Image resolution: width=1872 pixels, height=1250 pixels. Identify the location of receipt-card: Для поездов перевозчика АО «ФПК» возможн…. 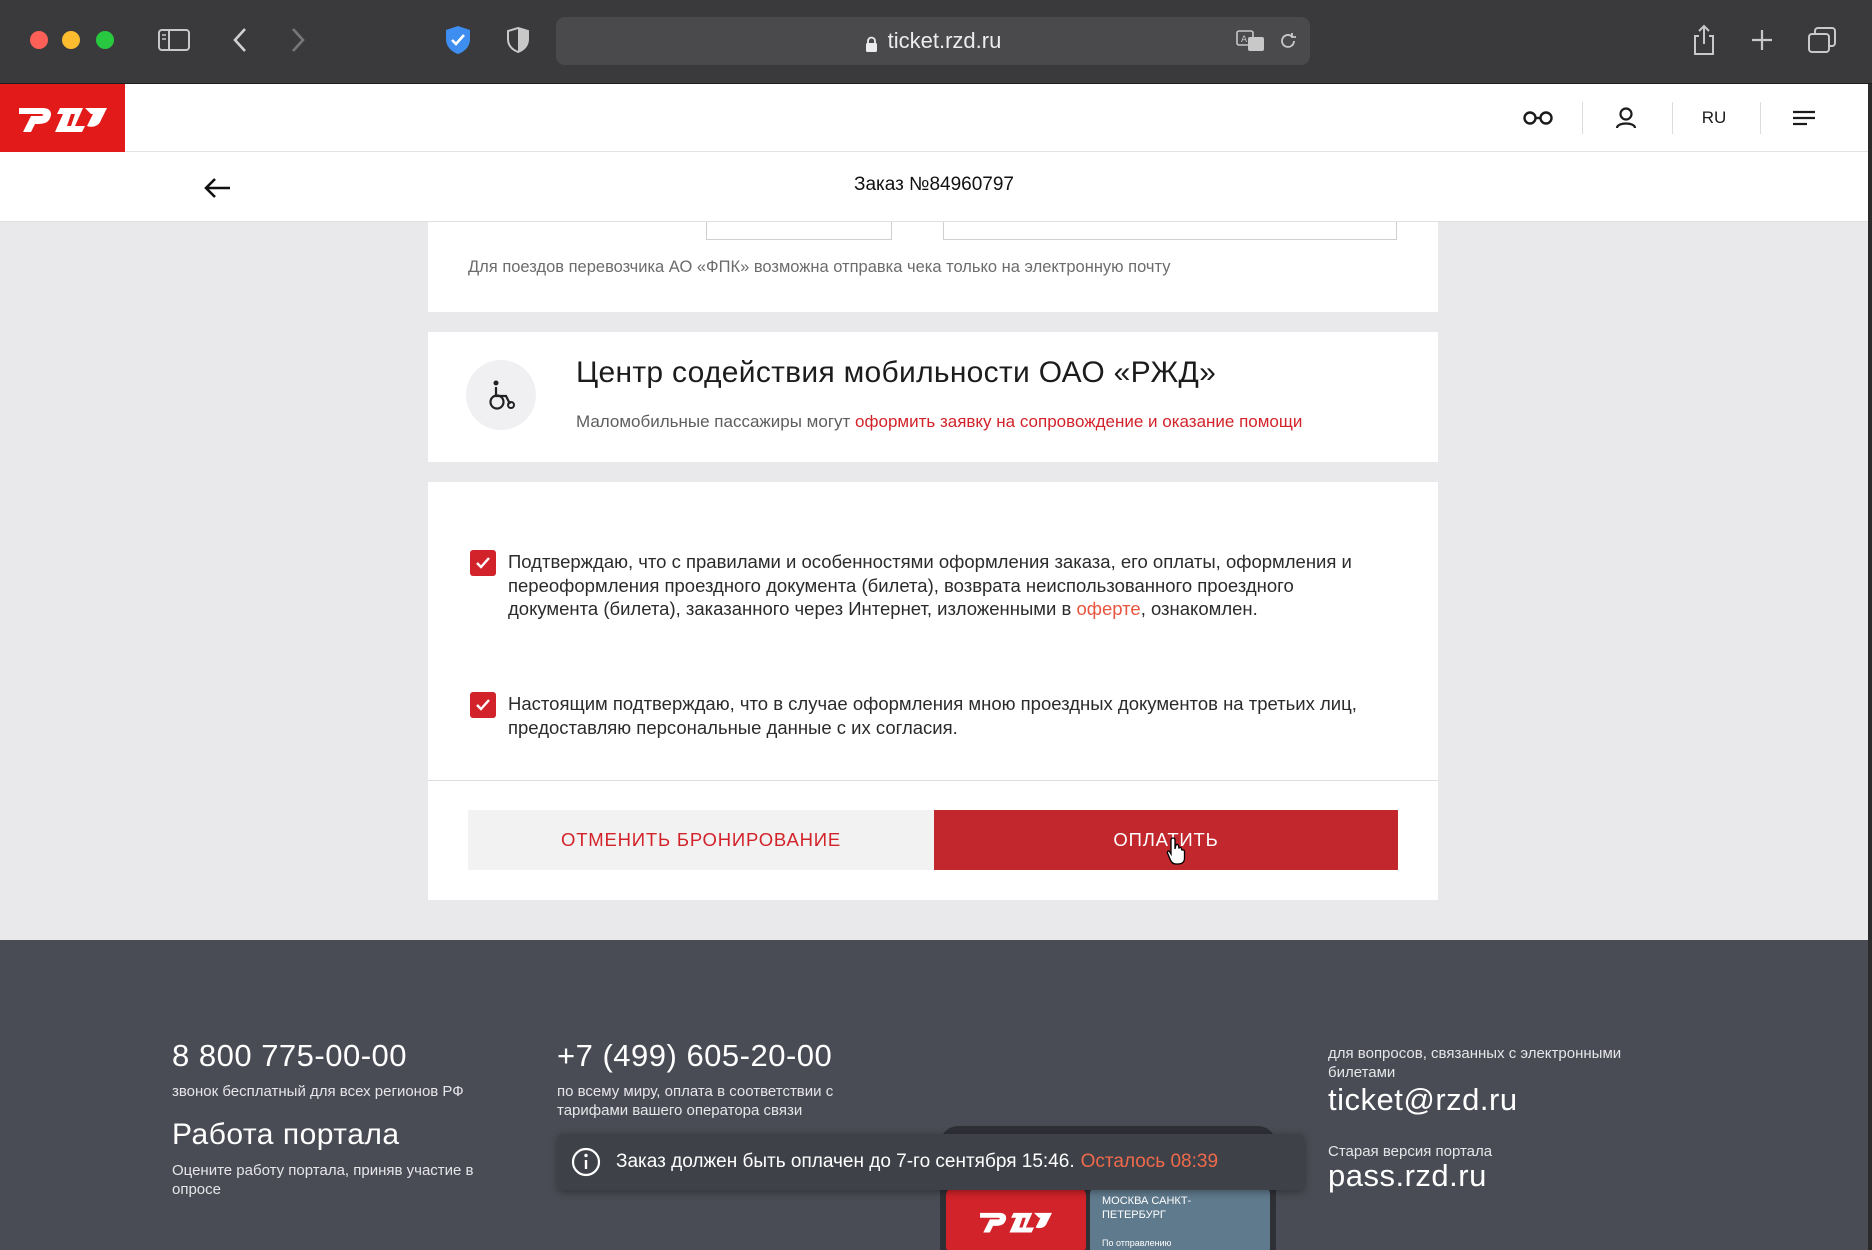
(933, 267).